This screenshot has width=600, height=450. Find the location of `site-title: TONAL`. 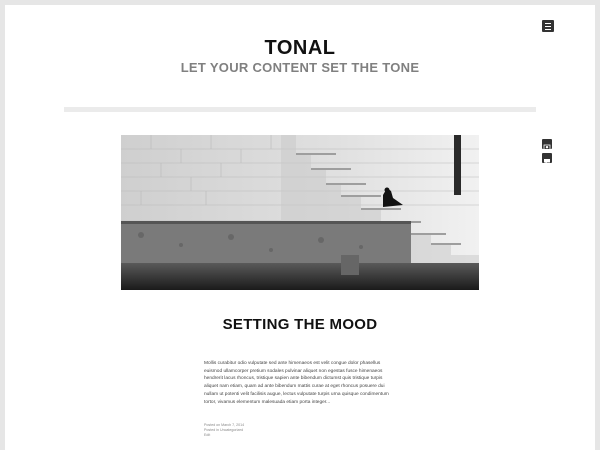

site-title: TONAL is located at coordinates (300, 48).